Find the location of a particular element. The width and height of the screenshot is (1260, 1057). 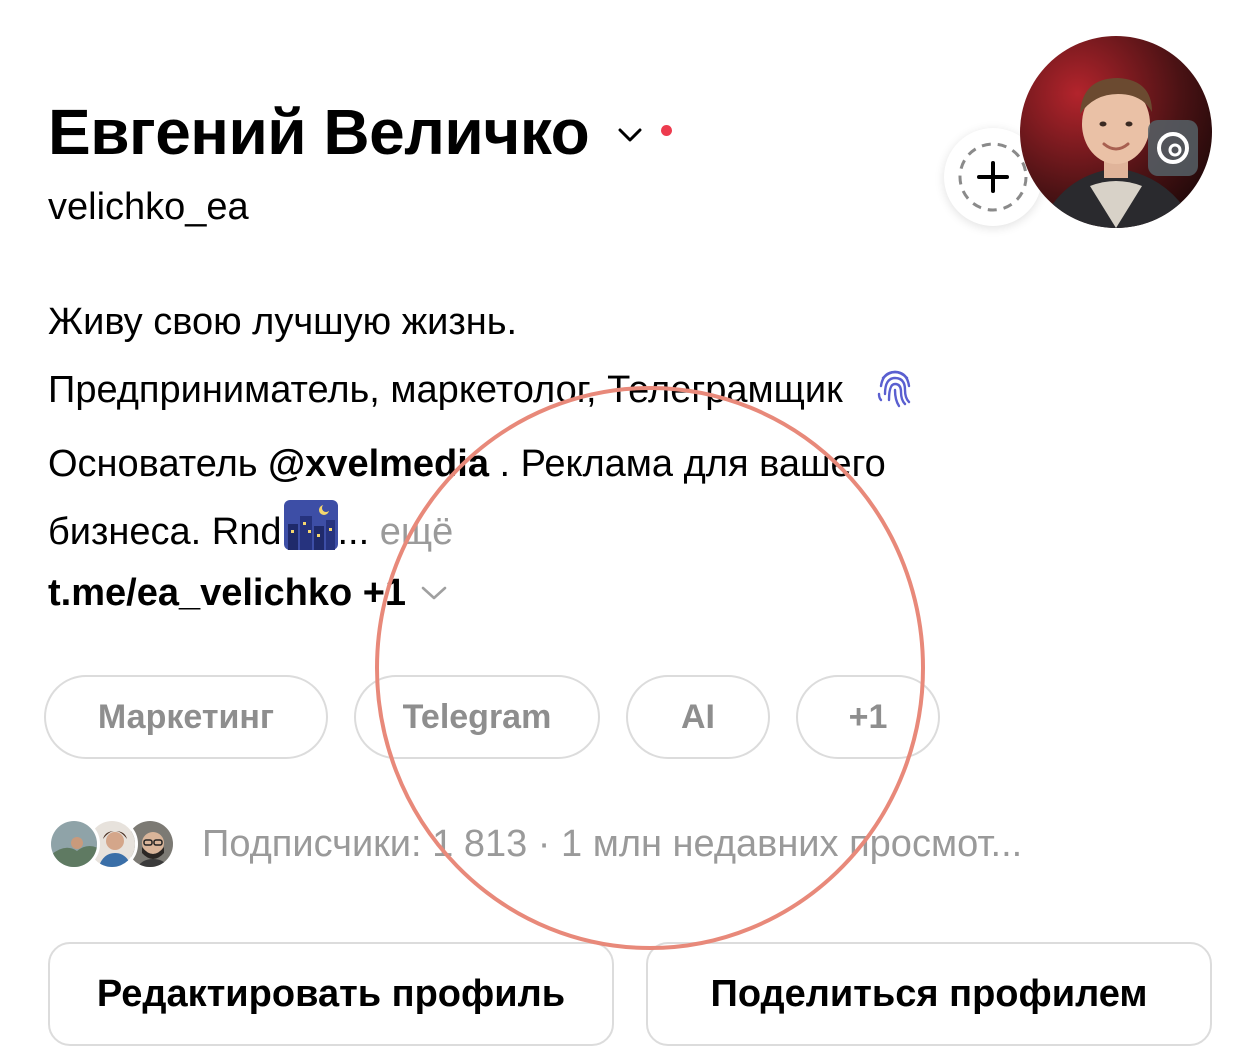

threads-icon is located at coordinates (1173, 148).